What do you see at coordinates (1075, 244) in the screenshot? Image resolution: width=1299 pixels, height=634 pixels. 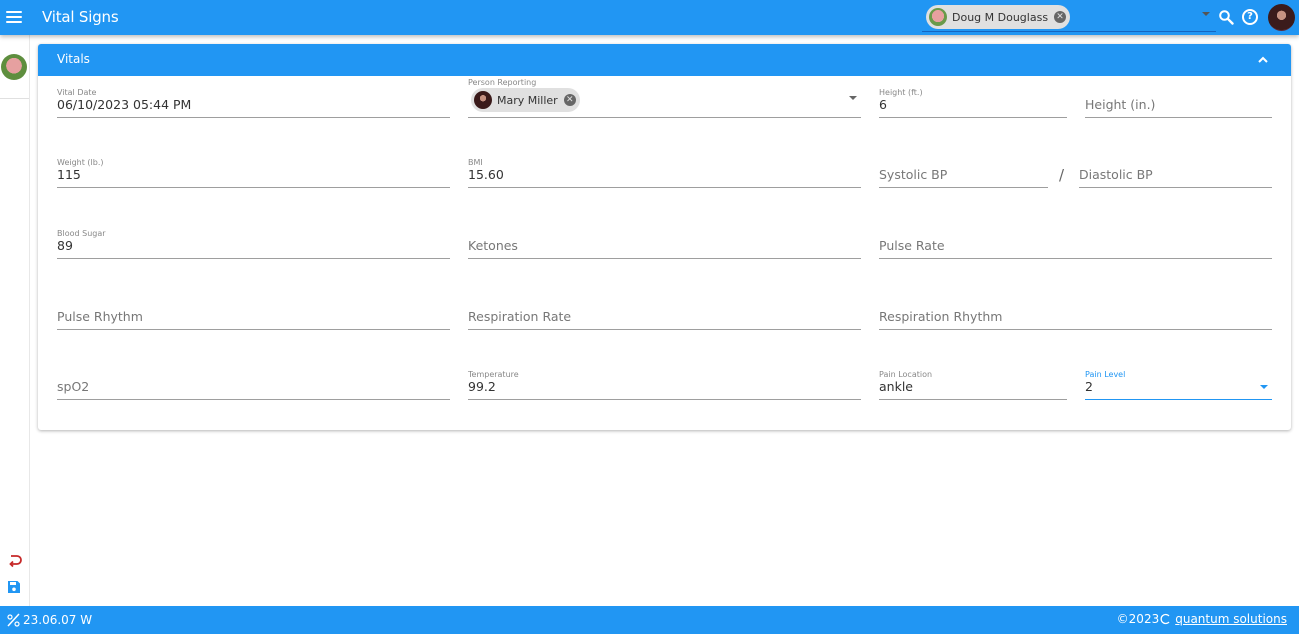 I see `pulse-rate-field: Pulse Rate` at bounding box center [1075, 244].